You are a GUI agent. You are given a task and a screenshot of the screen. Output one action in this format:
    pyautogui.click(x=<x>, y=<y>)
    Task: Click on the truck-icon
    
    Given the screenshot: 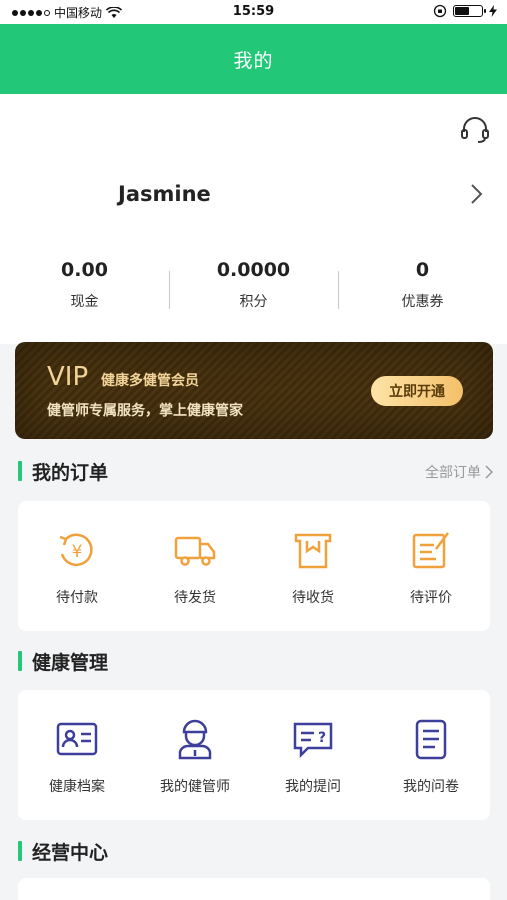 What is the action you would take?
    pyautogui.click(x=195, y=551)
    